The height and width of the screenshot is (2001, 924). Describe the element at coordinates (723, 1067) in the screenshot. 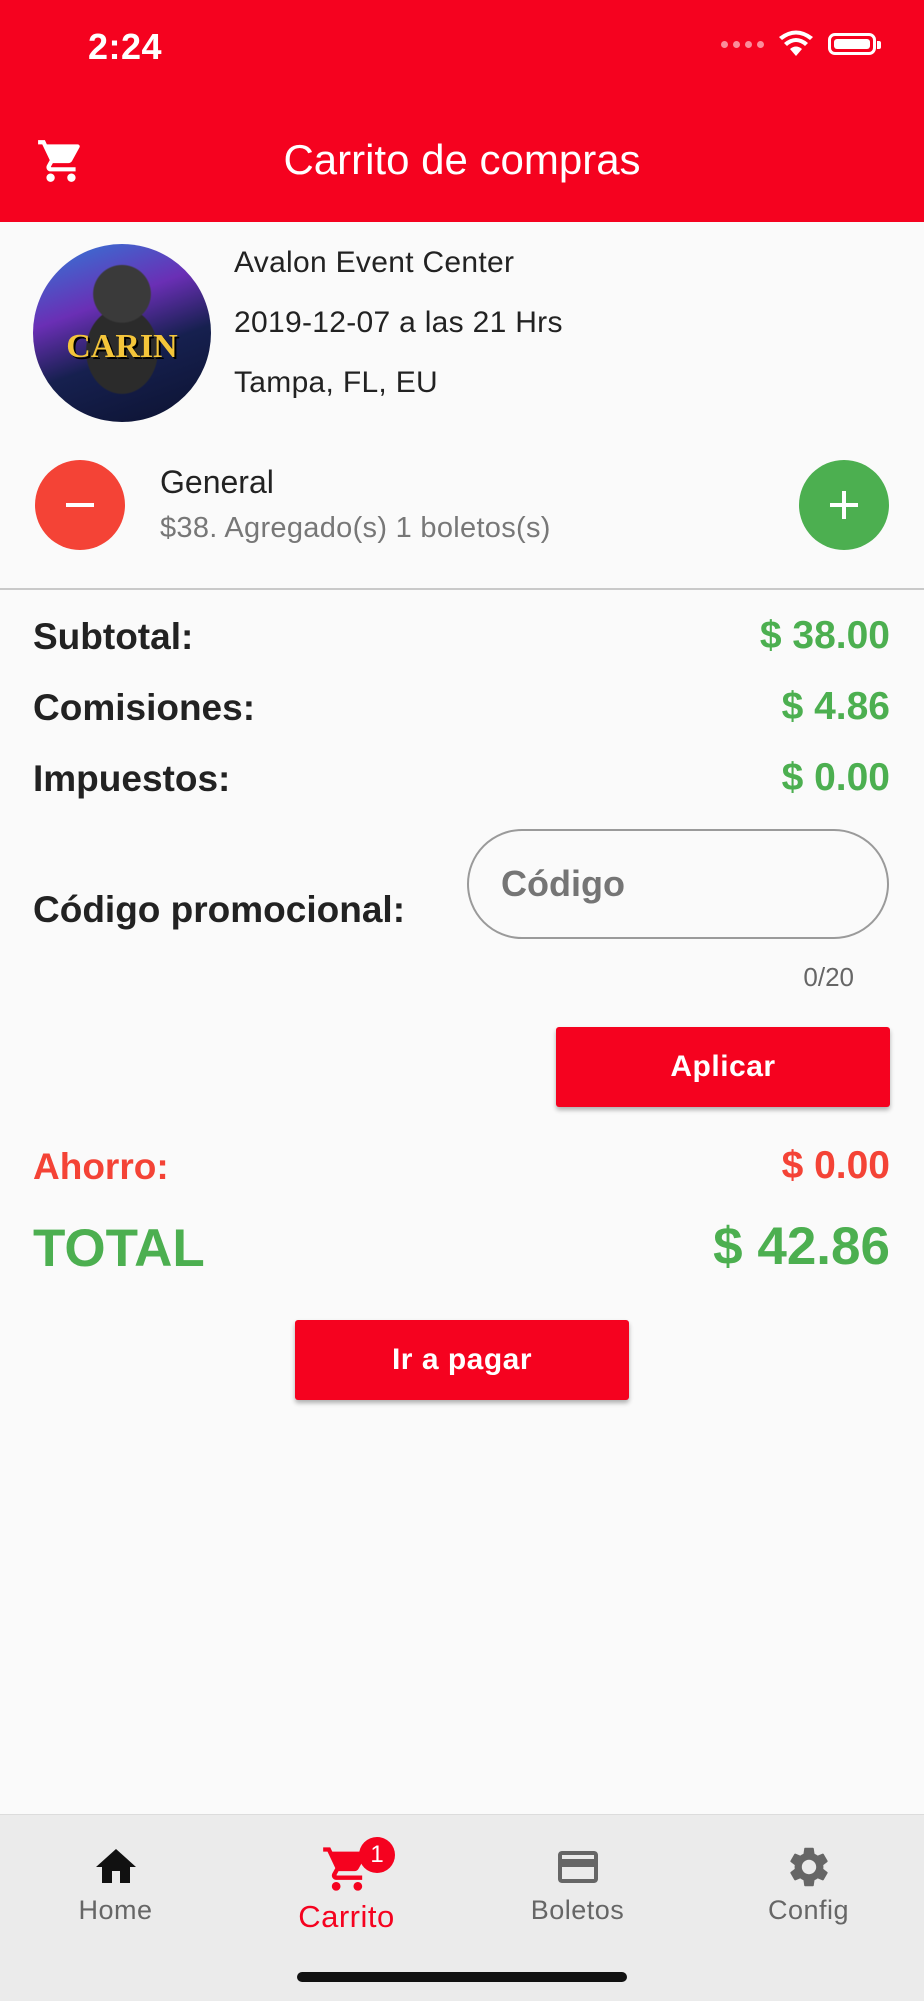

I see `apply-promo-button: Aplicar` at that location.